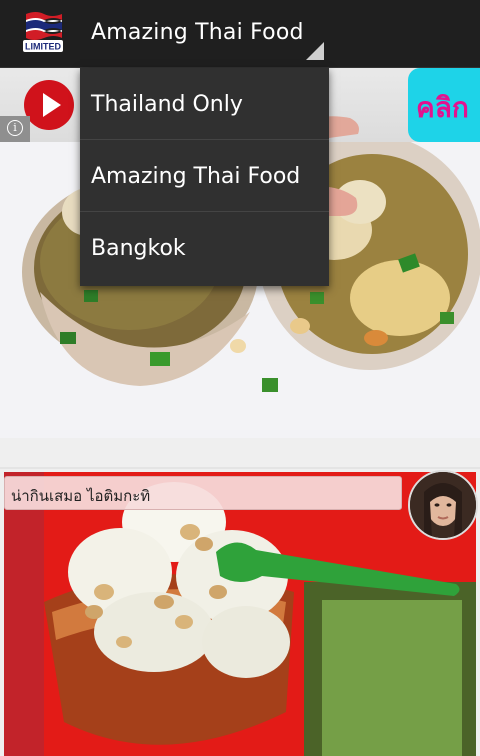 The image size is (480, 756). Describe the element at coordinates (43, 33) in the screenshot. I see `app-logo-icon: LIMITED` at that location.